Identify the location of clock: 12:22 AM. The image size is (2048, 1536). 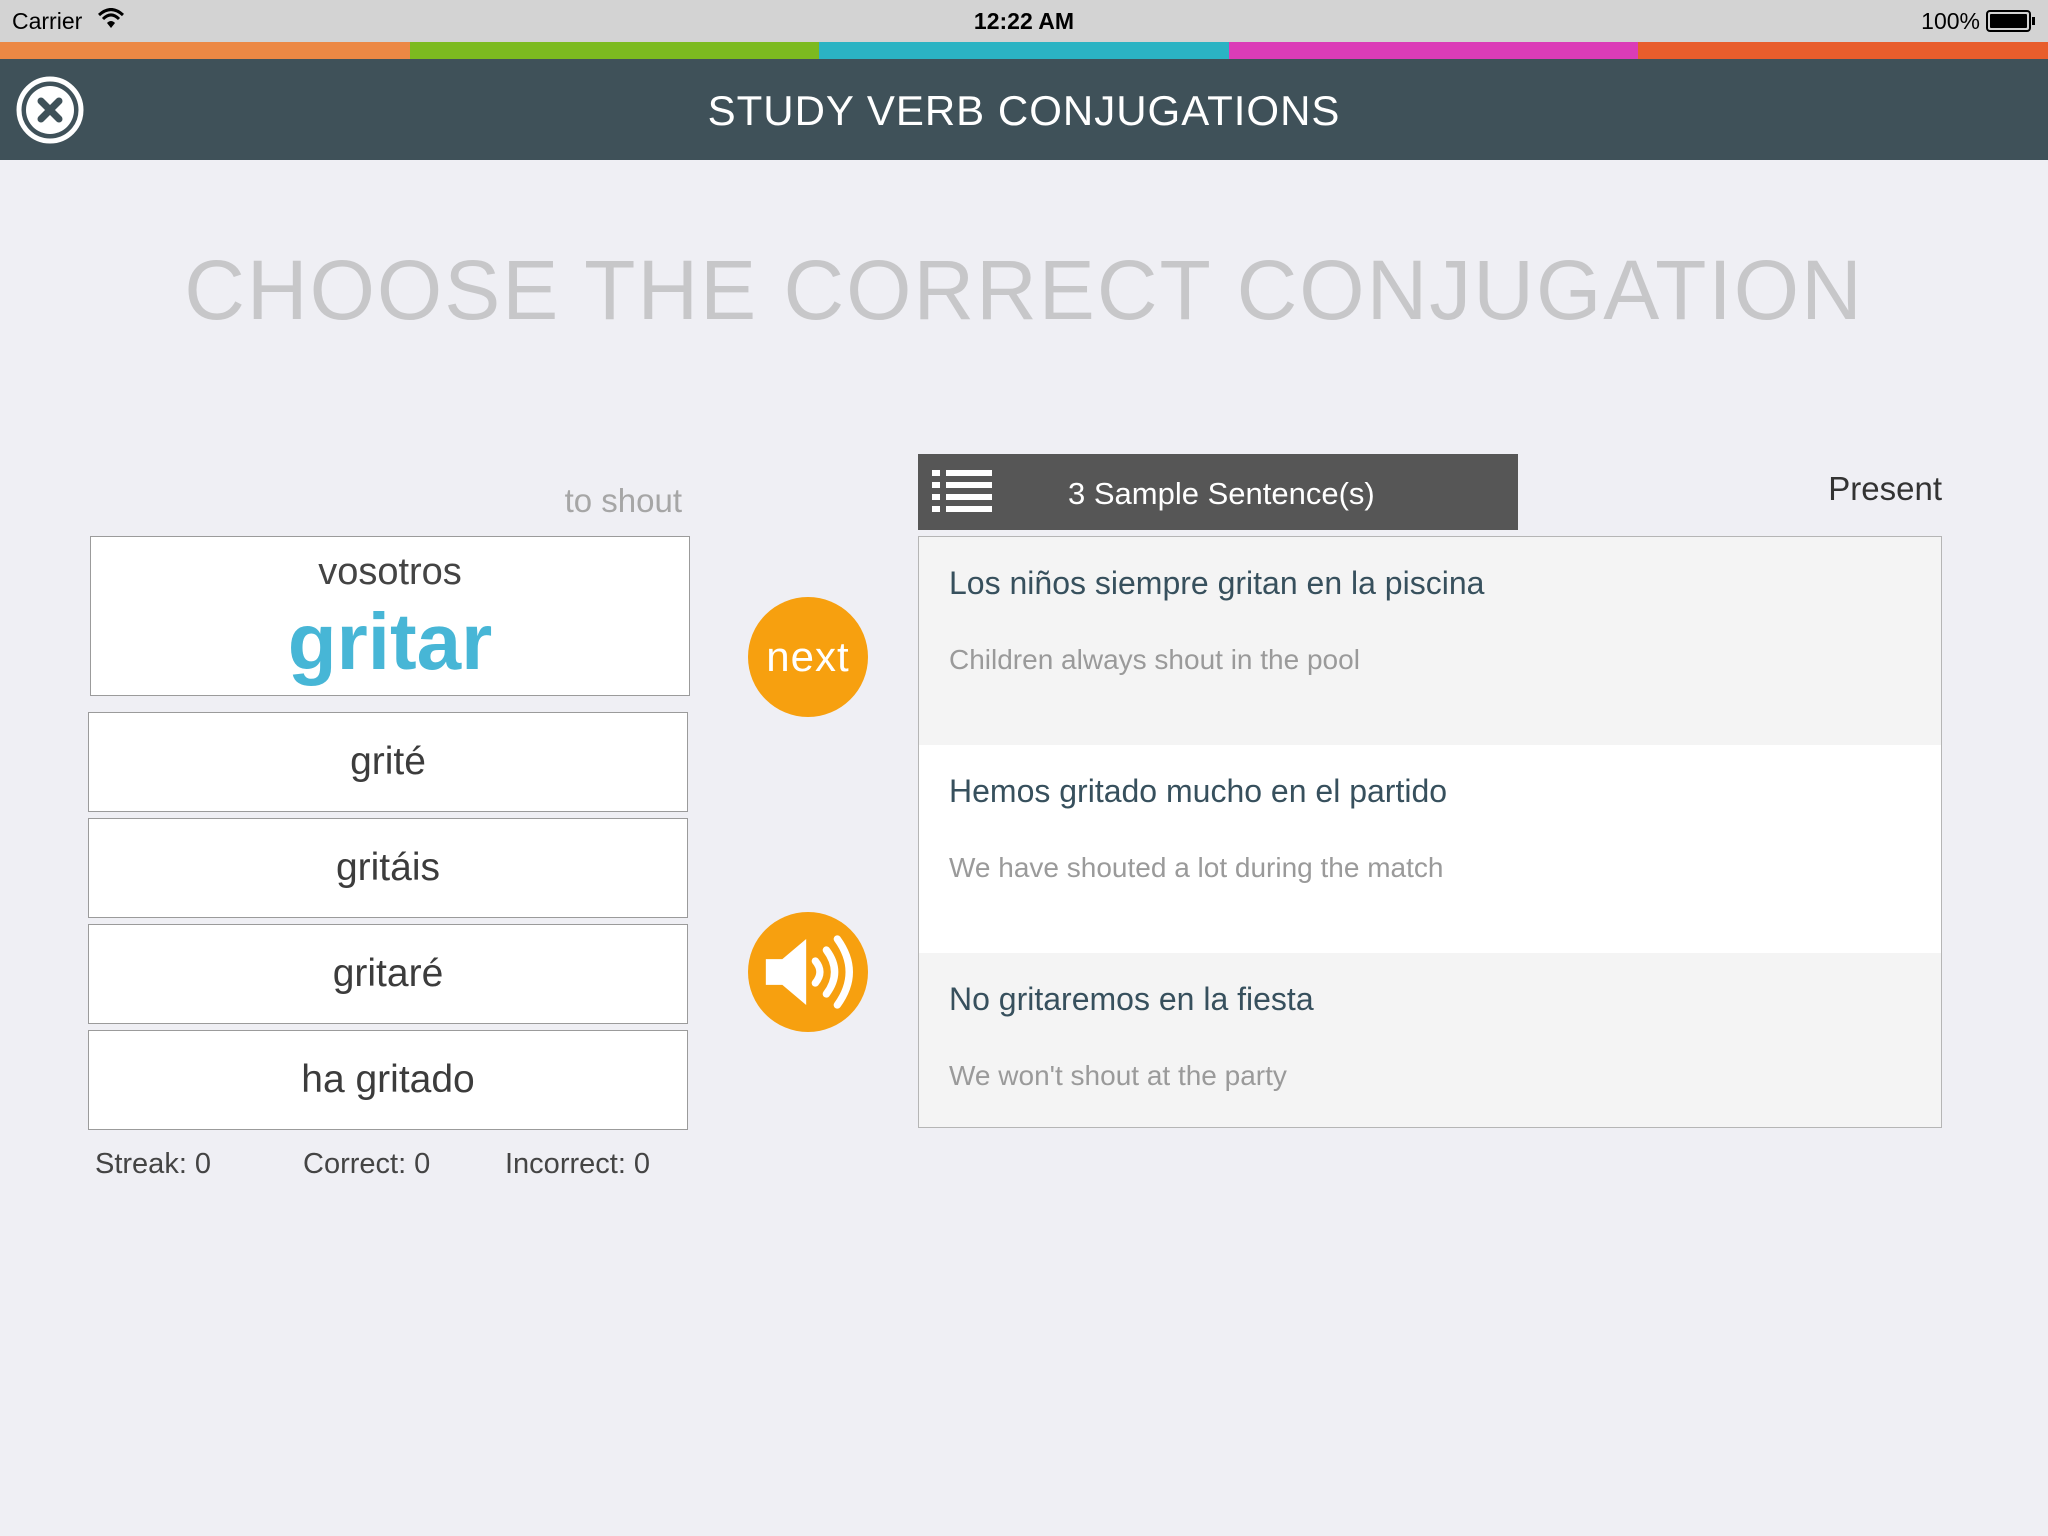
(1024, 21).